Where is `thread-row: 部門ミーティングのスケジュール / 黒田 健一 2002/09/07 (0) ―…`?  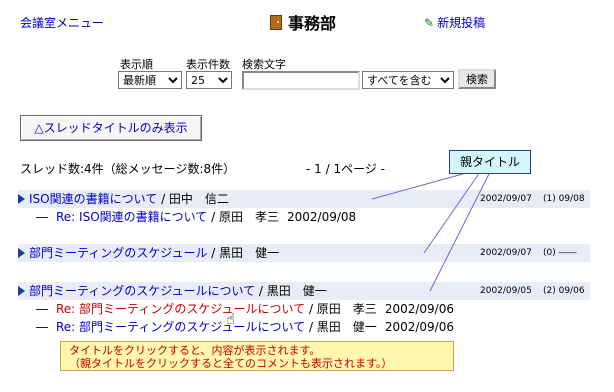 thread-row: 部門ミーティングのスケジュール / 黒田 健一 2002/09/07 (0) ―… is located at coordinates (304, 253).